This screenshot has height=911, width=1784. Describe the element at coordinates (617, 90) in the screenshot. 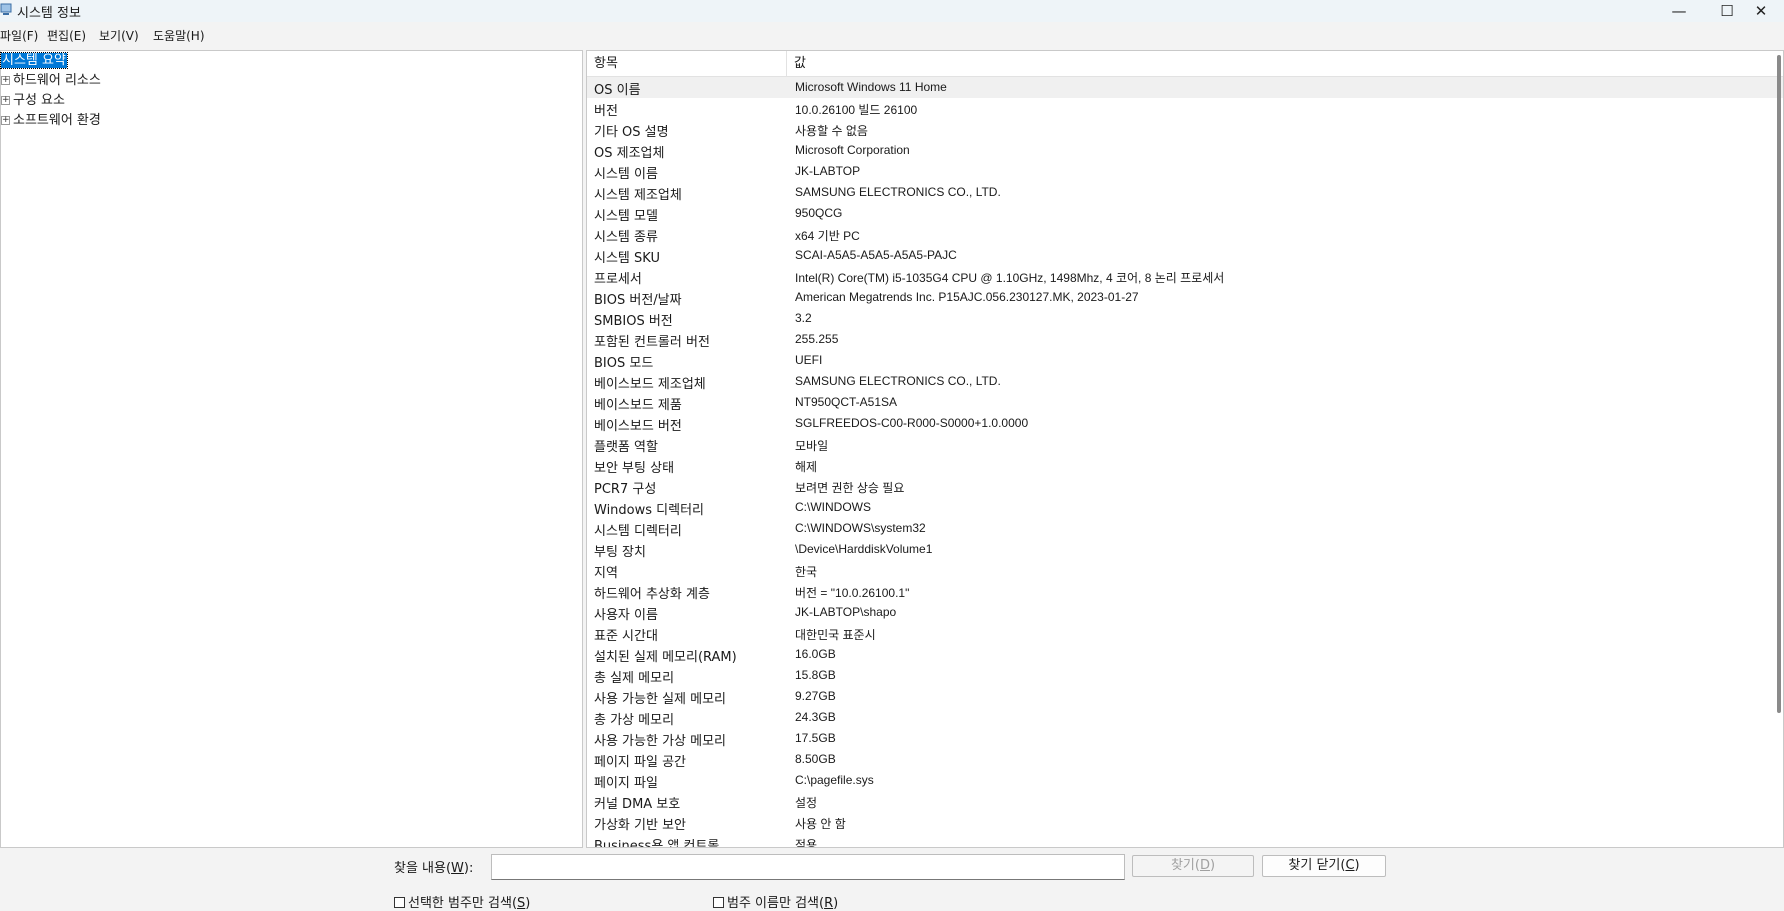

I see `row-item-label: OS 이름` at that location.